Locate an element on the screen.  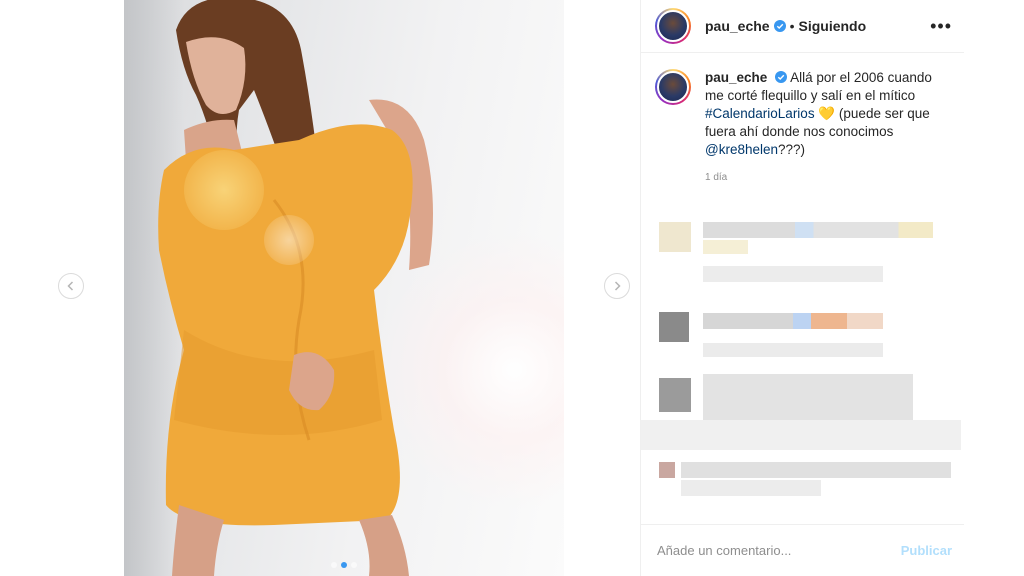
carousel-dot-active is located at coordinates (344, 565).